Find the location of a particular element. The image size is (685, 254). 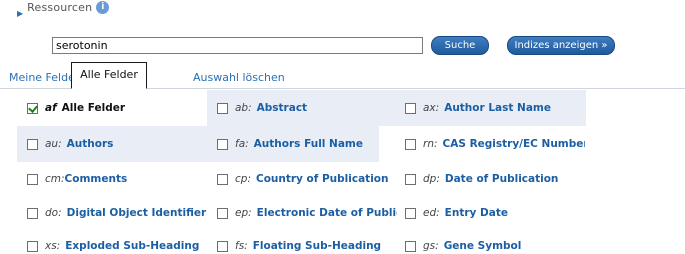

field-option: ep: Electronic Date of Publicatio is located at coordinates (307, 213).